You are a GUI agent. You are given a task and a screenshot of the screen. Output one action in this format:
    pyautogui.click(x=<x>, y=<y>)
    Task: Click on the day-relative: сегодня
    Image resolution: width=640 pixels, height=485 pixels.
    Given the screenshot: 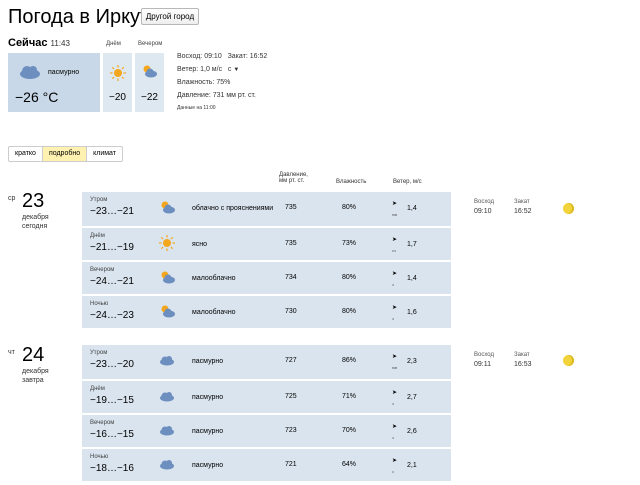 What is the action you would take?
    pyautogui.click(x=35, y=226)
    